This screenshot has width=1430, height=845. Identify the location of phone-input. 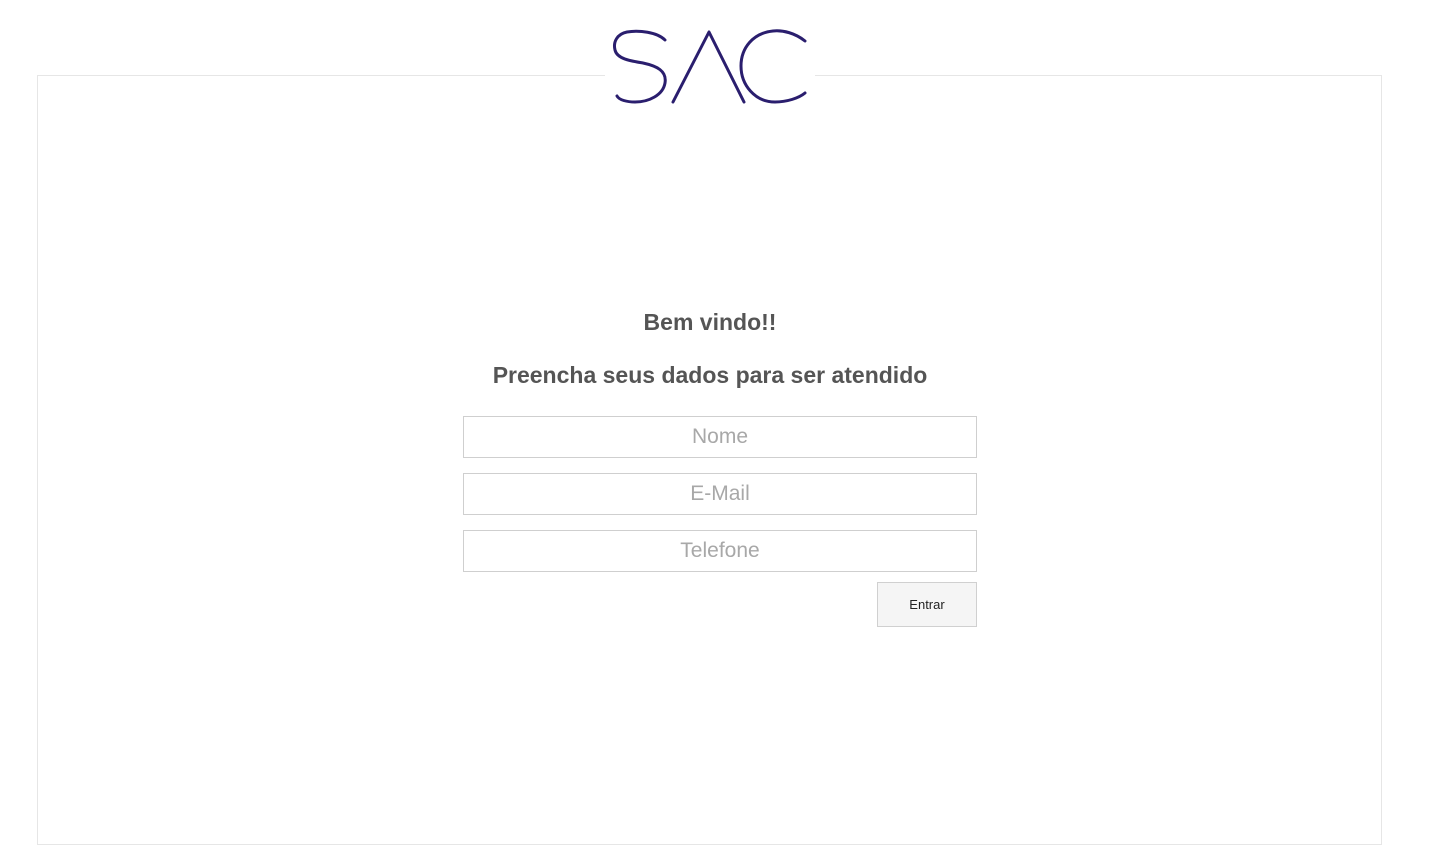
(720, 551).